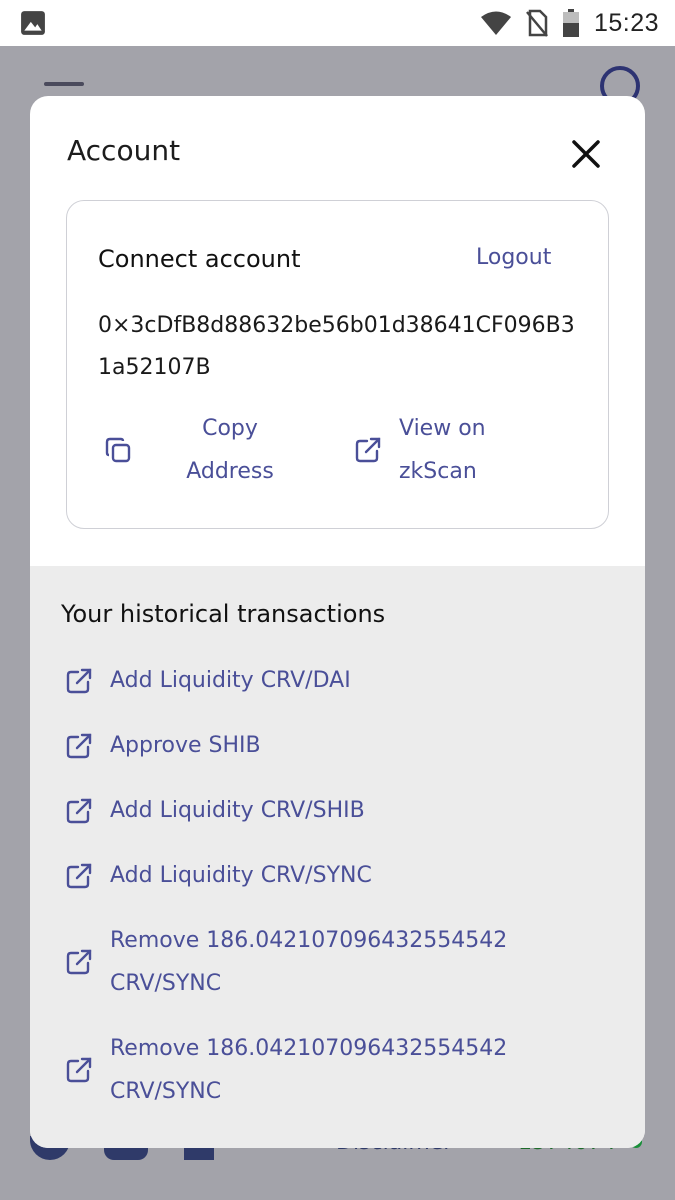 The image size is (675, 1200). What do you see at coordinates (223, 614) in the screenshot?
I see `history-title: Your historical transactions` at bounding box center [223, 614].